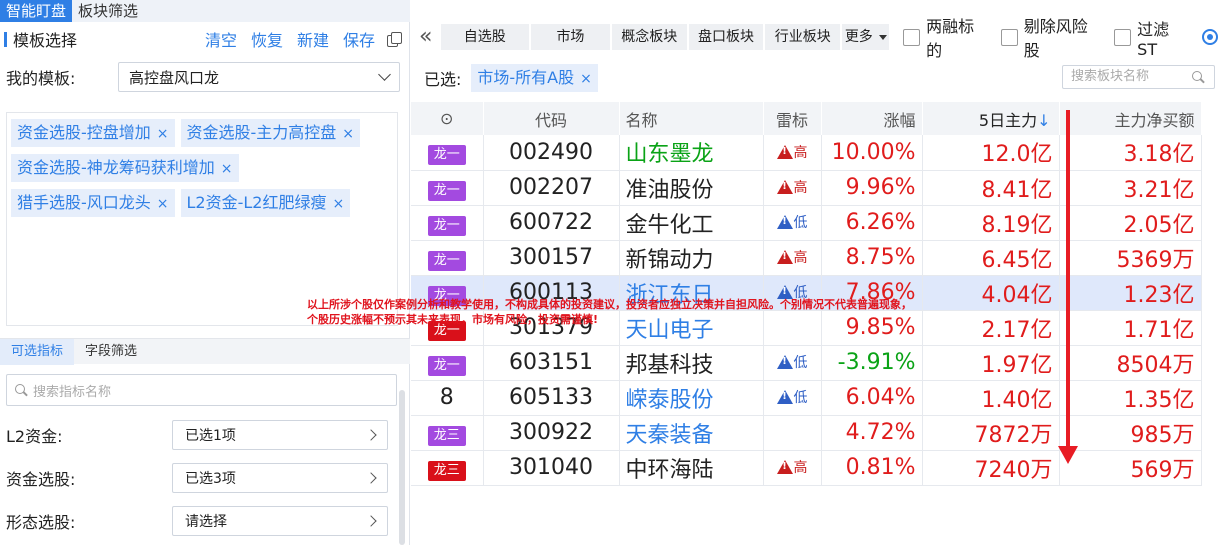 Image resolution: width=1218 pixels, height=545 pixels. I want to click on col-change: 涨幅, so click(872, 118).